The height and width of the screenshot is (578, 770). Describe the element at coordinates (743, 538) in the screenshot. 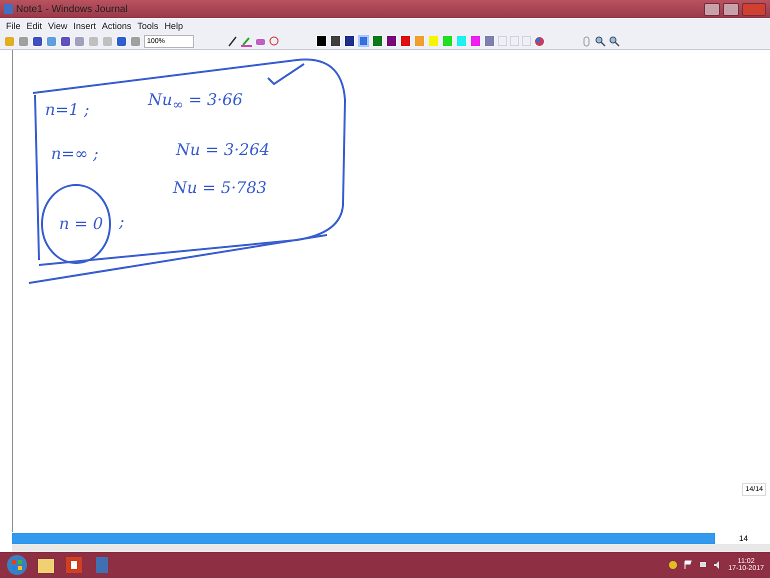

I see `page-number: 14` at that location.